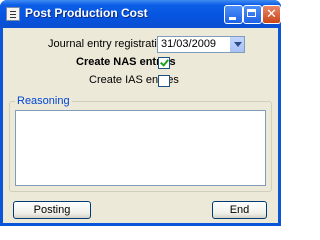 Image resolution: width=320 pixels, height=240 pixels. What do you see at coordinates (252, 14) in the screenshot?
I see `maximize-button` at bounding box center [252, 14].